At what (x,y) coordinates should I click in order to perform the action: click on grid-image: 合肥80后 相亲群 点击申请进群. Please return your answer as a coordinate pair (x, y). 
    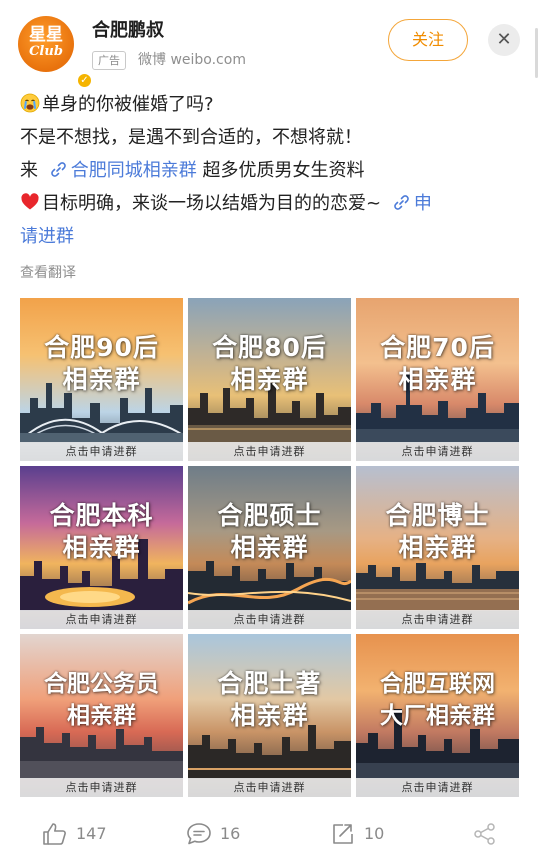
    Looking at the image, I should click on (269, 379).